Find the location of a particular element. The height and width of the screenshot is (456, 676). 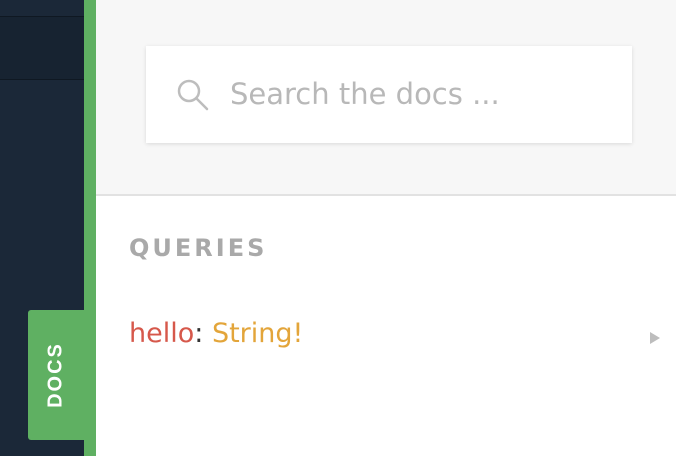

chevron-right-icon is located at coordinates (655, 338).